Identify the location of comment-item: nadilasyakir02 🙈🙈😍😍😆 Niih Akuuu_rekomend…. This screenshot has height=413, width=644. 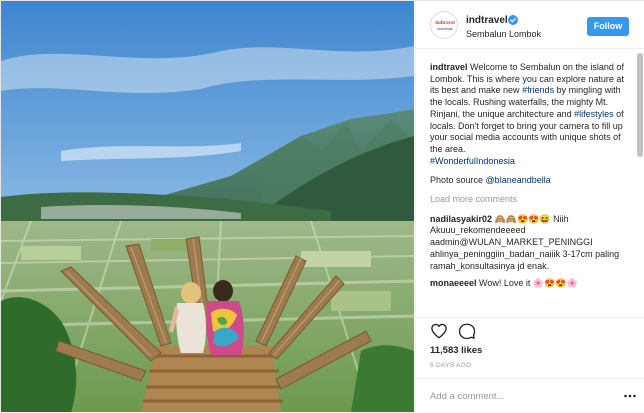
(529, 243).